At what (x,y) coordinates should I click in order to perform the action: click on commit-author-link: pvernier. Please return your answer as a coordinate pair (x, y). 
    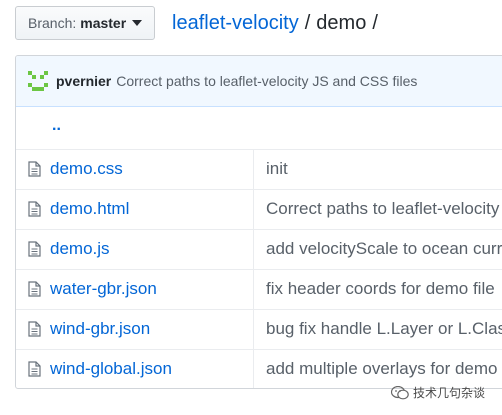
    Looking at the image, I should click on (83, 81).